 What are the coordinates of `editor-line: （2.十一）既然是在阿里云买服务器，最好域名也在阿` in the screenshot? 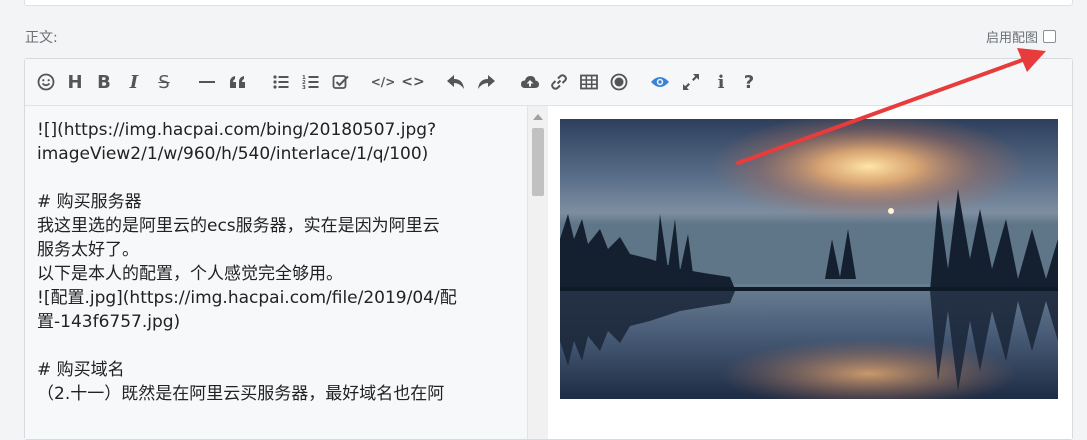 It's located at (241, 394).